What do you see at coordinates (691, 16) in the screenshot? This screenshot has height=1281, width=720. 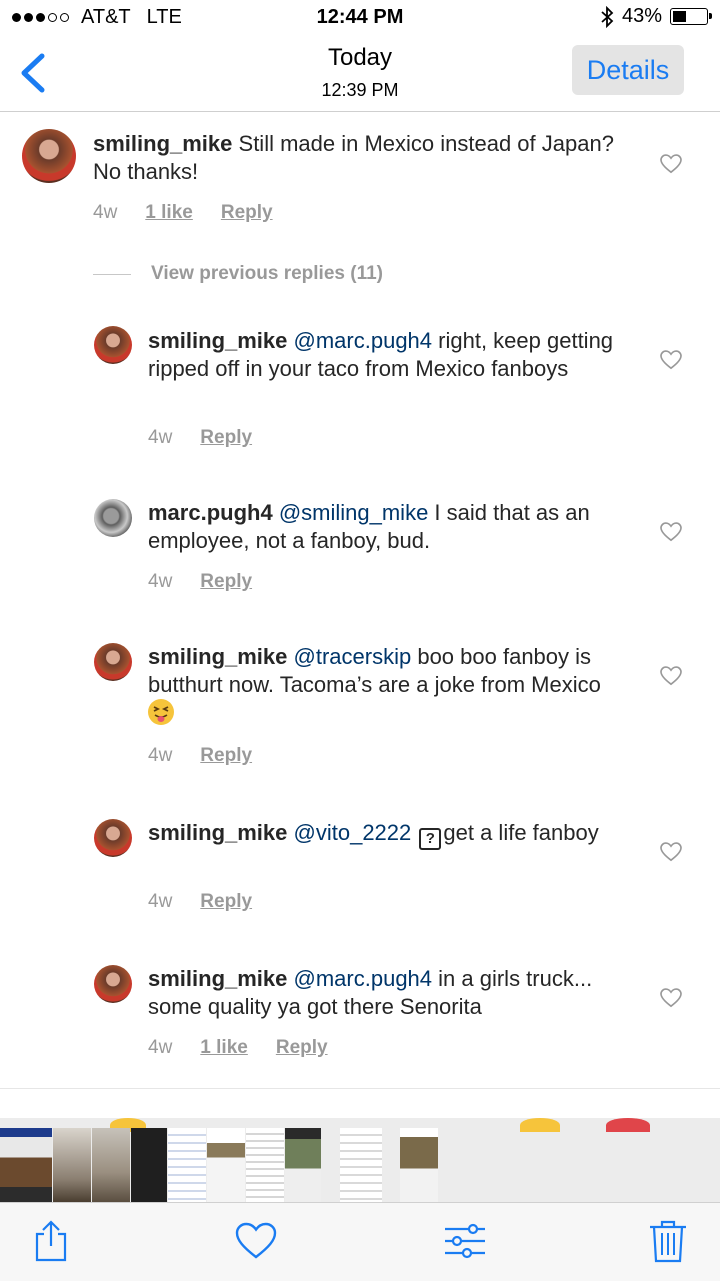 I see `battery-icon` at bounding box center [691, 16].